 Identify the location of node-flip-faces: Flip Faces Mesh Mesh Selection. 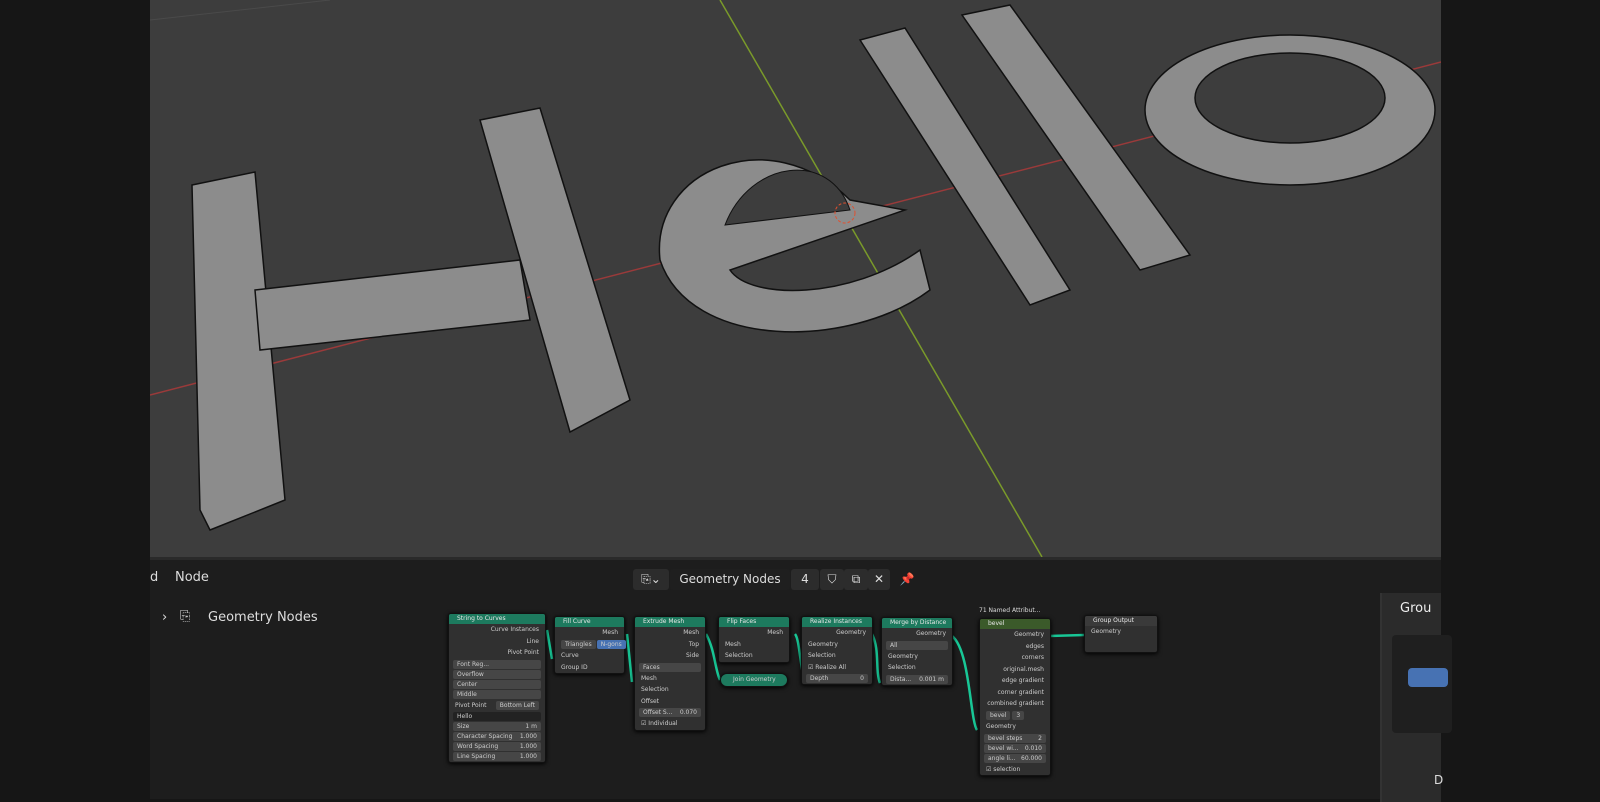
(754, 639).